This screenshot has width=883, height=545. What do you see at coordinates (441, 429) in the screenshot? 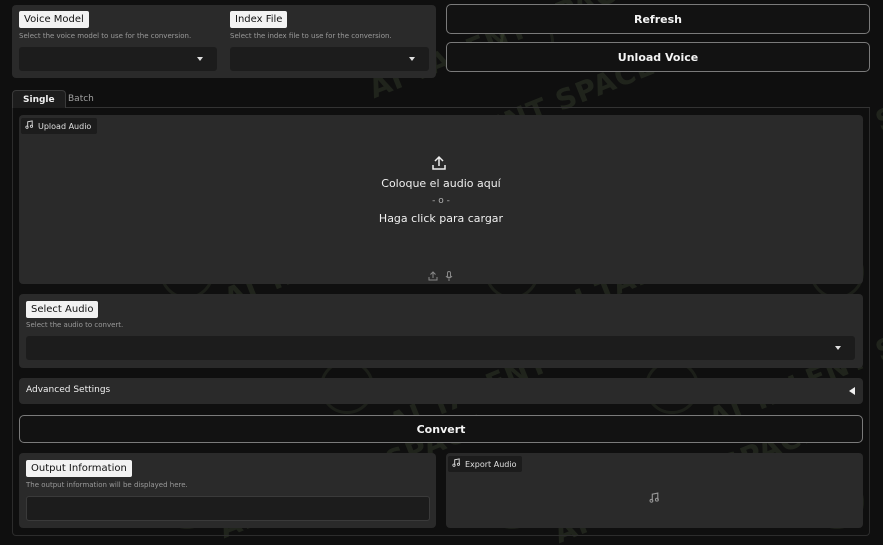
I see `convert-button: Convert` at bounding box center [441, 429].